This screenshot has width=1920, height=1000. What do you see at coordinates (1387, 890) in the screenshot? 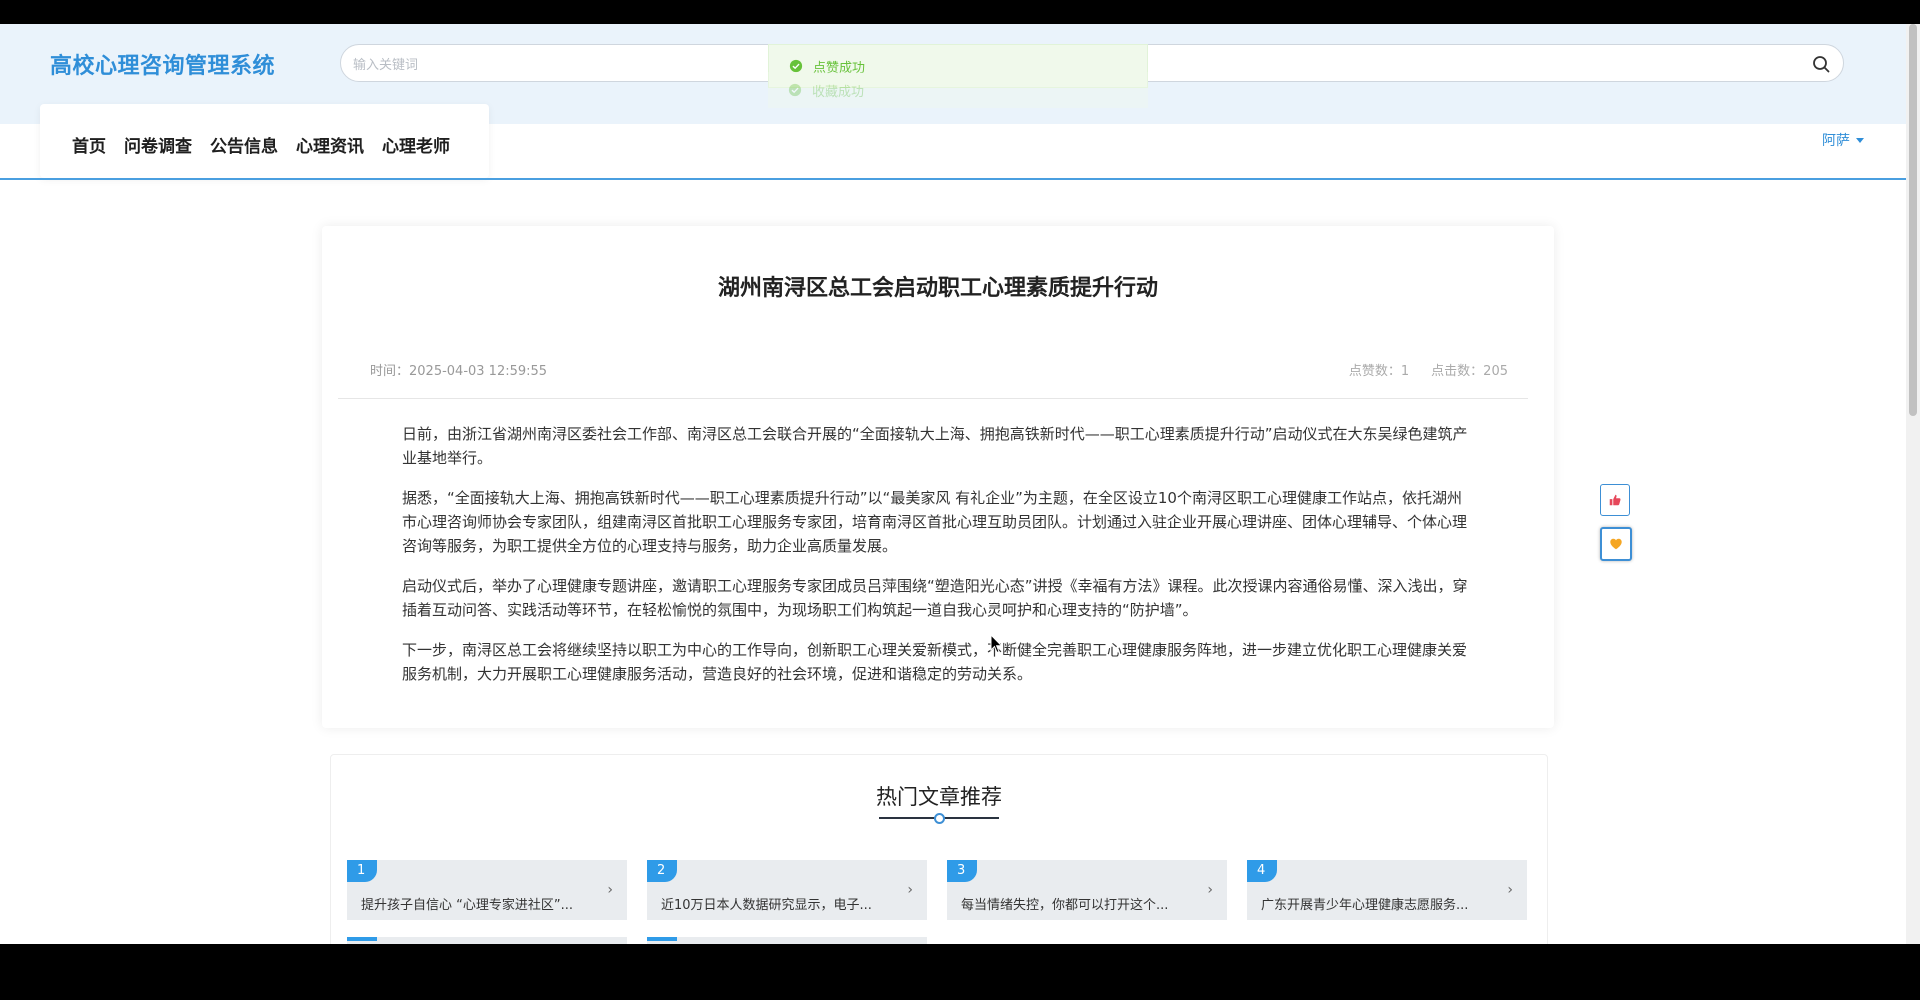
I see `hot-article-item: 4 广东开展青少年心理健康志愿服务... ›` at bounding box center [1387, 890].